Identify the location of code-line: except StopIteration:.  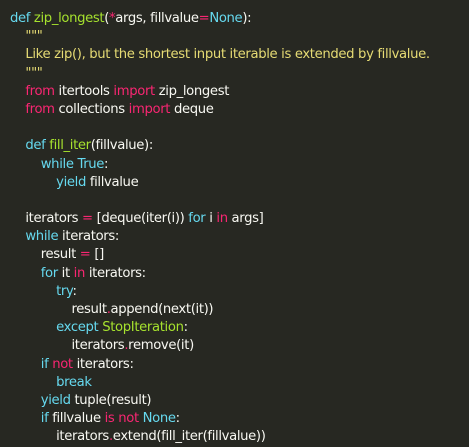
(239, 328).